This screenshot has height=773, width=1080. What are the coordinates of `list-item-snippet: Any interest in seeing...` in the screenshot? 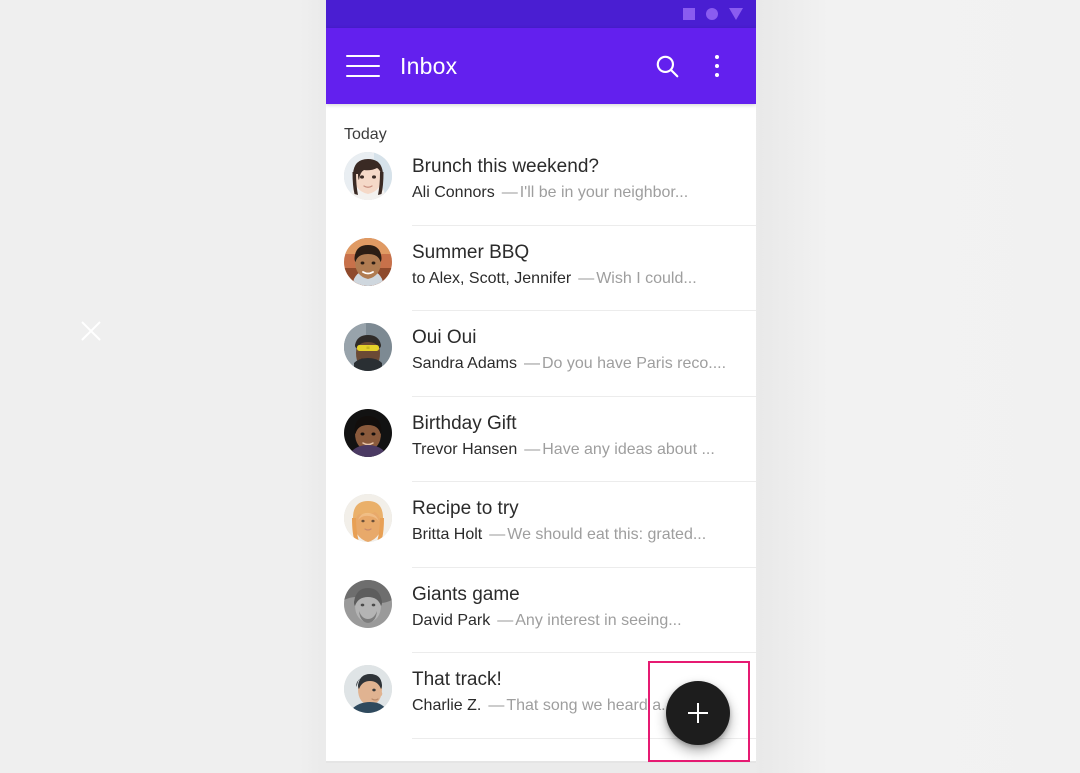 It's located at (598, 620).